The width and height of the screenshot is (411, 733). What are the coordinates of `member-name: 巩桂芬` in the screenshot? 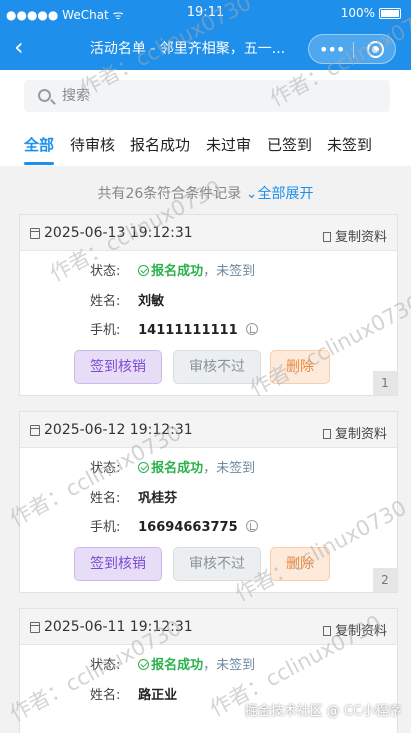 It's located at (158, 498).